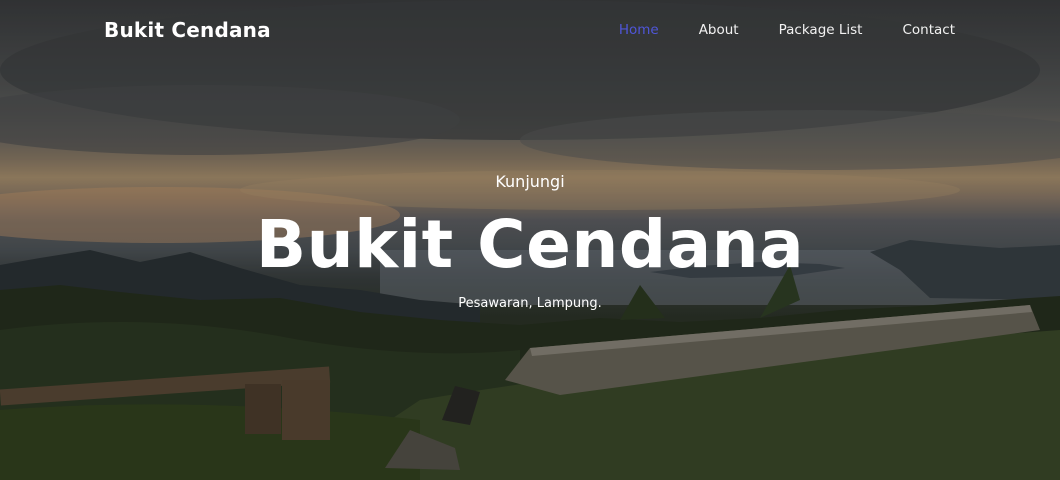 The height and width of the screenshot is (480, 1060). What do you see at coordinates (928, 30) in the screenshot?
I see `nav-link-contact: Contact` at bounding box center [928, 30].